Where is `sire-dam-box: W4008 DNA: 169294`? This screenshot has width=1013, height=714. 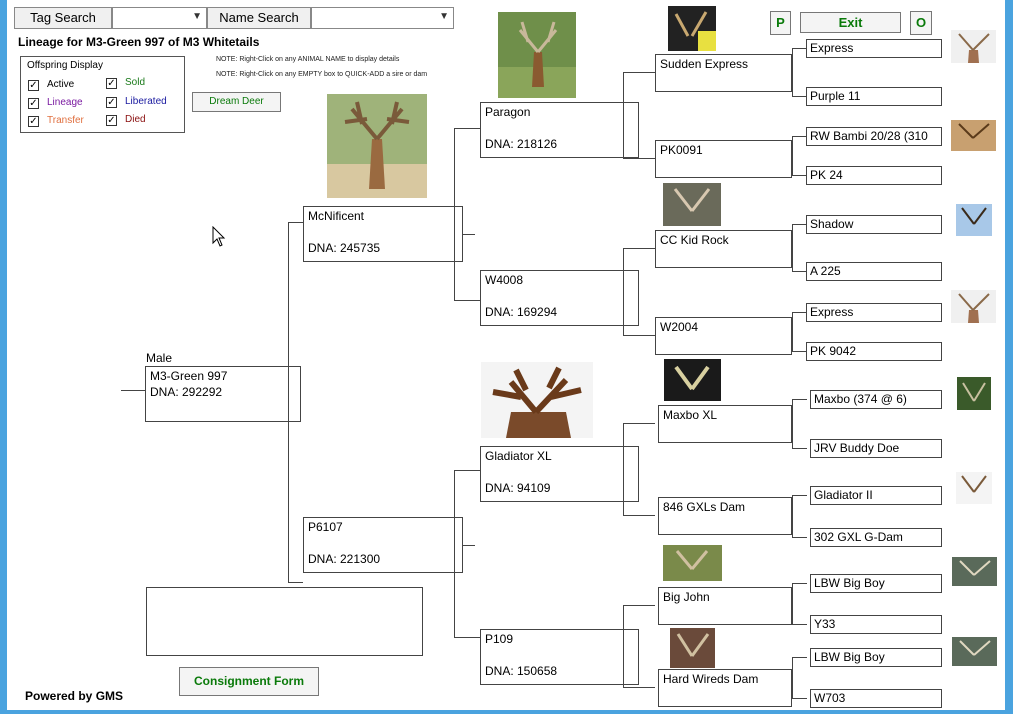
sire-dam-box: W4008 DNA: 169294 is located at coordinates (559, 298).